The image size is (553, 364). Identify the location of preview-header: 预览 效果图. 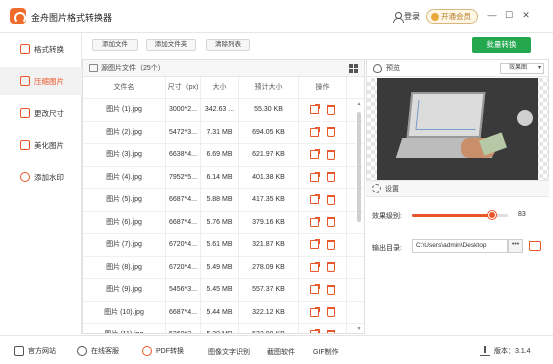
(457, 68).